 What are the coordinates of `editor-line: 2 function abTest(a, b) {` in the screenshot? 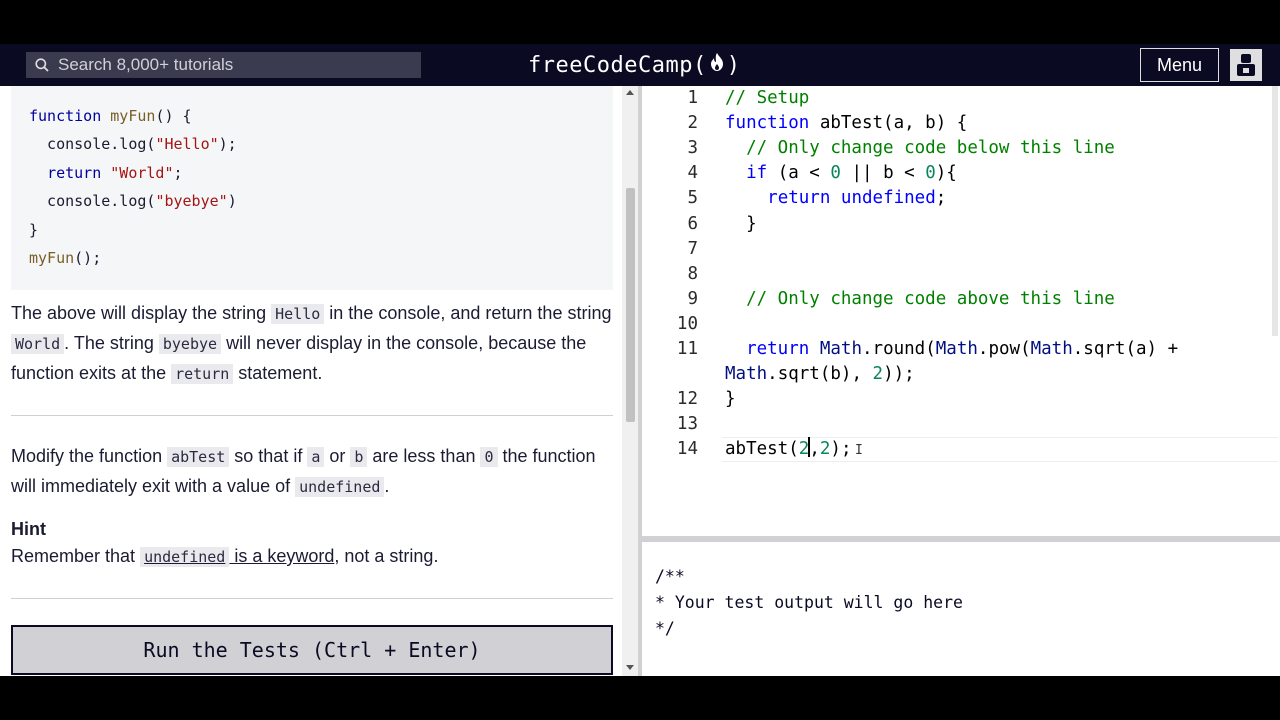 It's located at (960, 123).